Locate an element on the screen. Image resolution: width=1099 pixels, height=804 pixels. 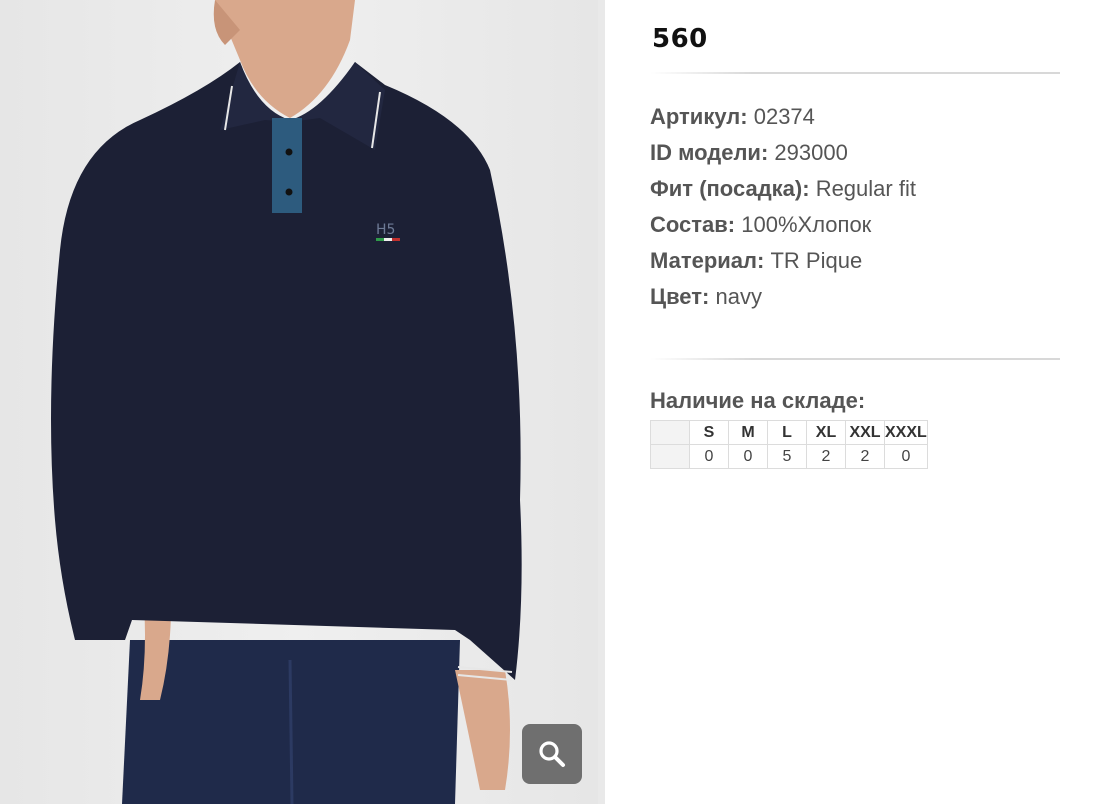
attribute-row: Фит (посадка): Regular fit is located at coordinates (783, 190).